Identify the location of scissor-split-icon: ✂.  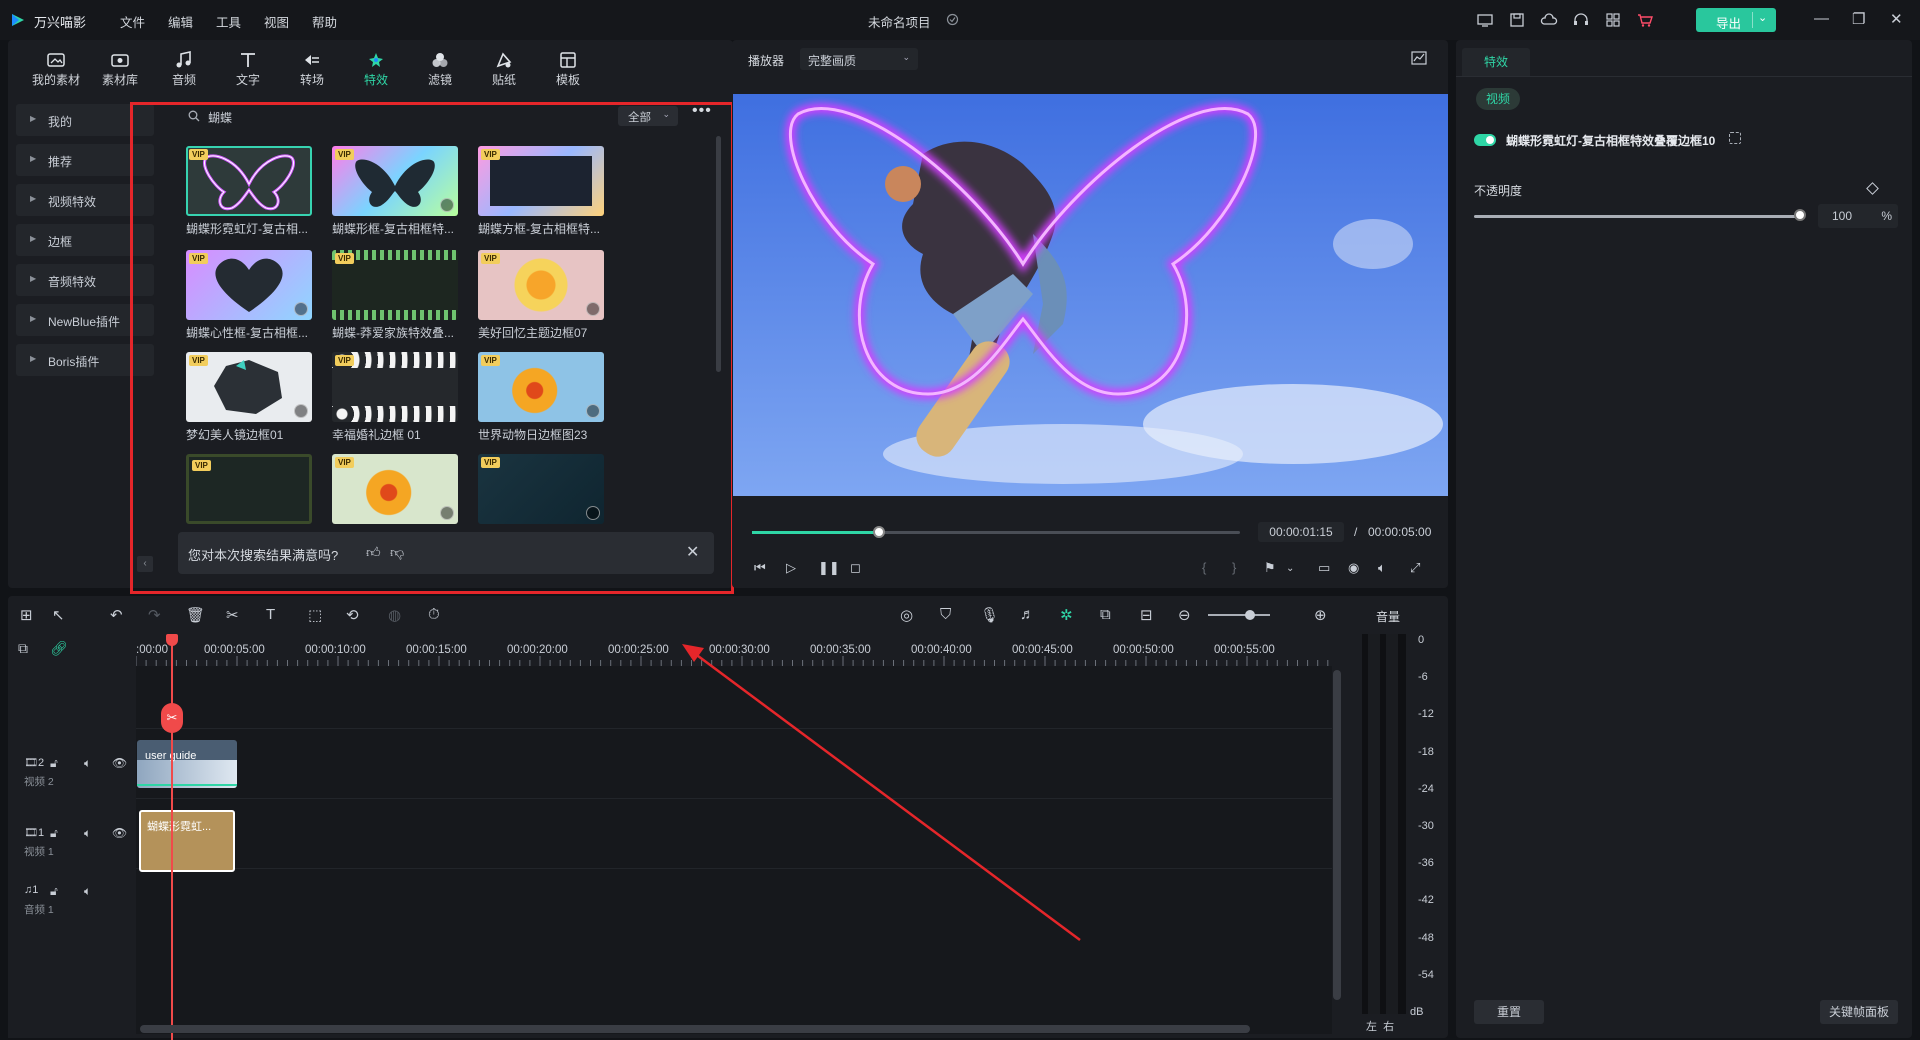
(172, 718).